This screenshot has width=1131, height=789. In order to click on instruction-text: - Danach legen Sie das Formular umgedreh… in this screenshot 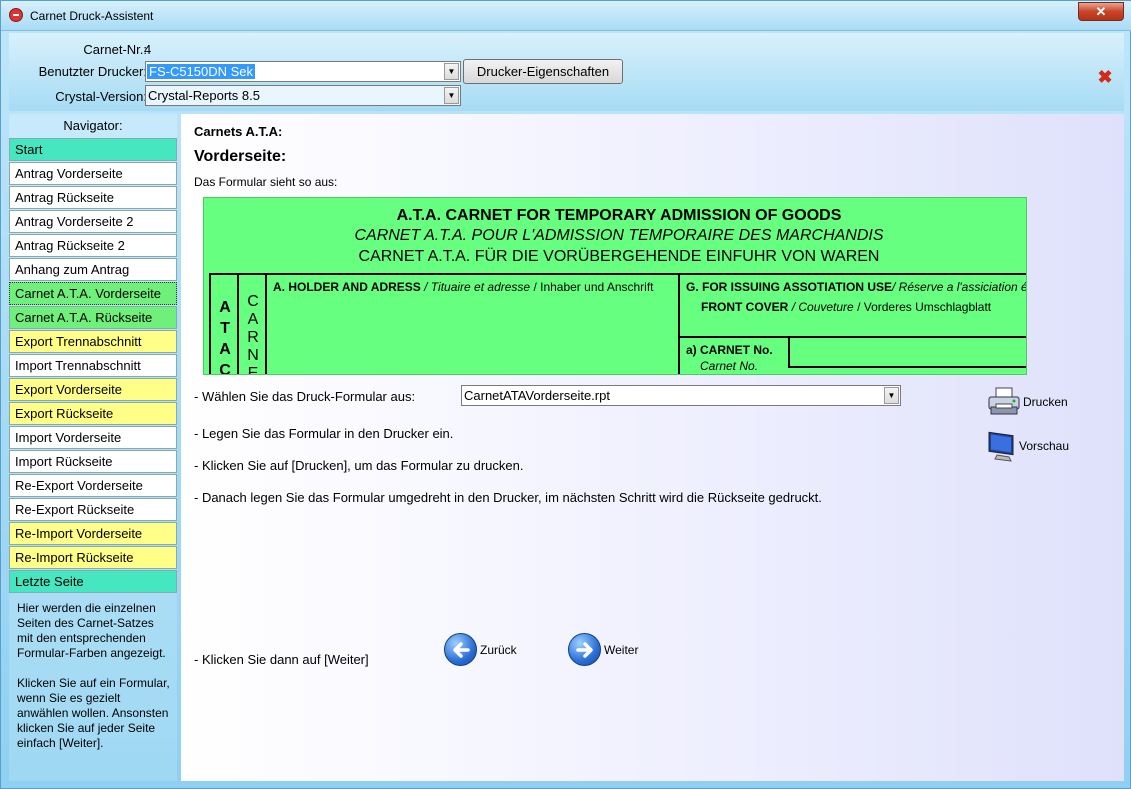, I will do `click(508, 497)`.